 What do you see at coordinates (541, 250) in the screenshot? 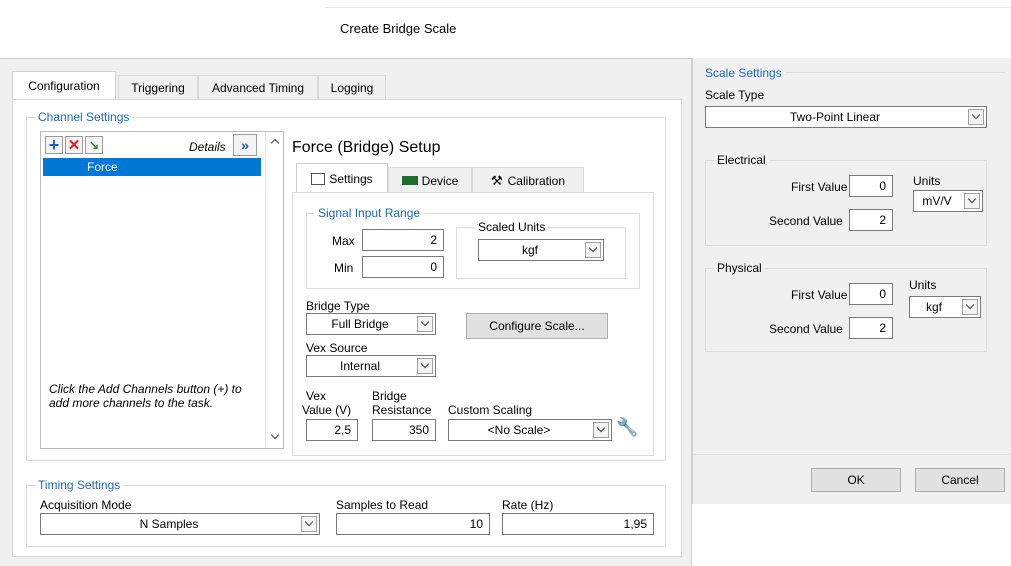
I see `scaled-units-select: kgf` at bounding box center [541, 250].